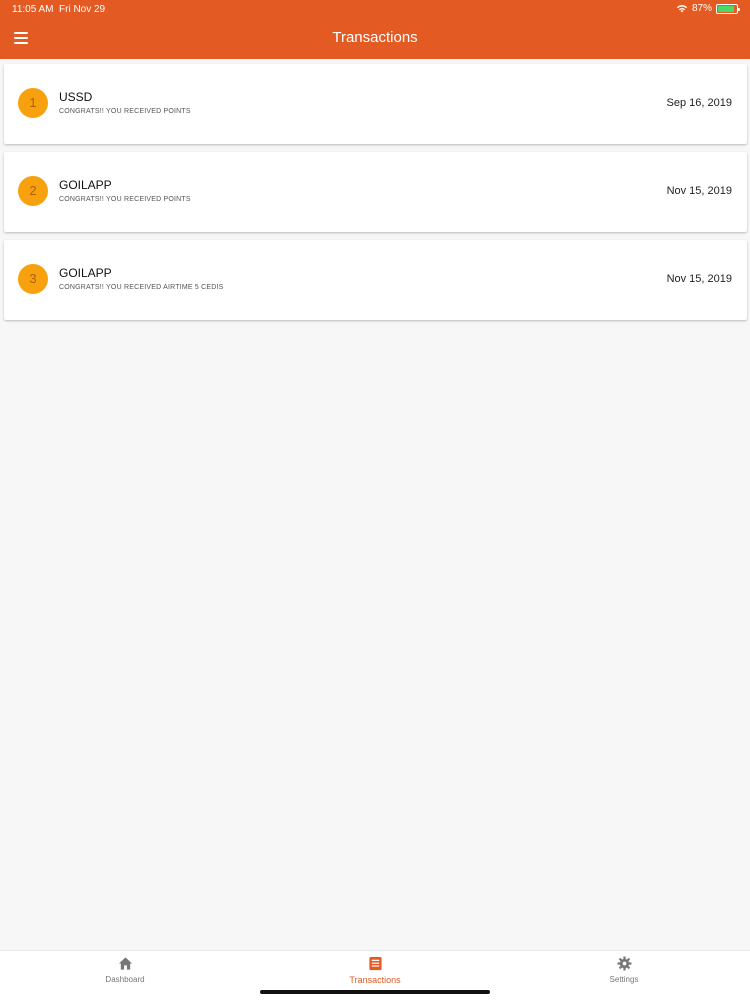 Image resolution: width=750 pixels, height=1000 pixels. Describe the element at coordinates (624, 963) in the screenshot. I see `gear-icon` at that location.